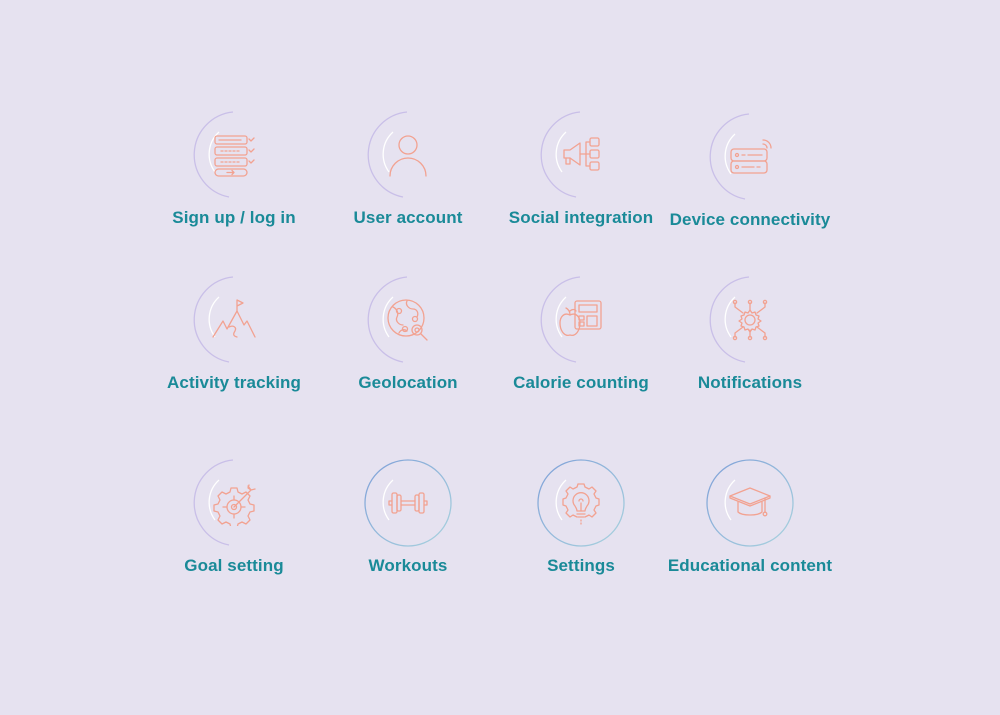  What do you see at coordinates (750, 219) in the screenshot?
I see `feature-label: Device connectivity` at bounding box center [750, 219].